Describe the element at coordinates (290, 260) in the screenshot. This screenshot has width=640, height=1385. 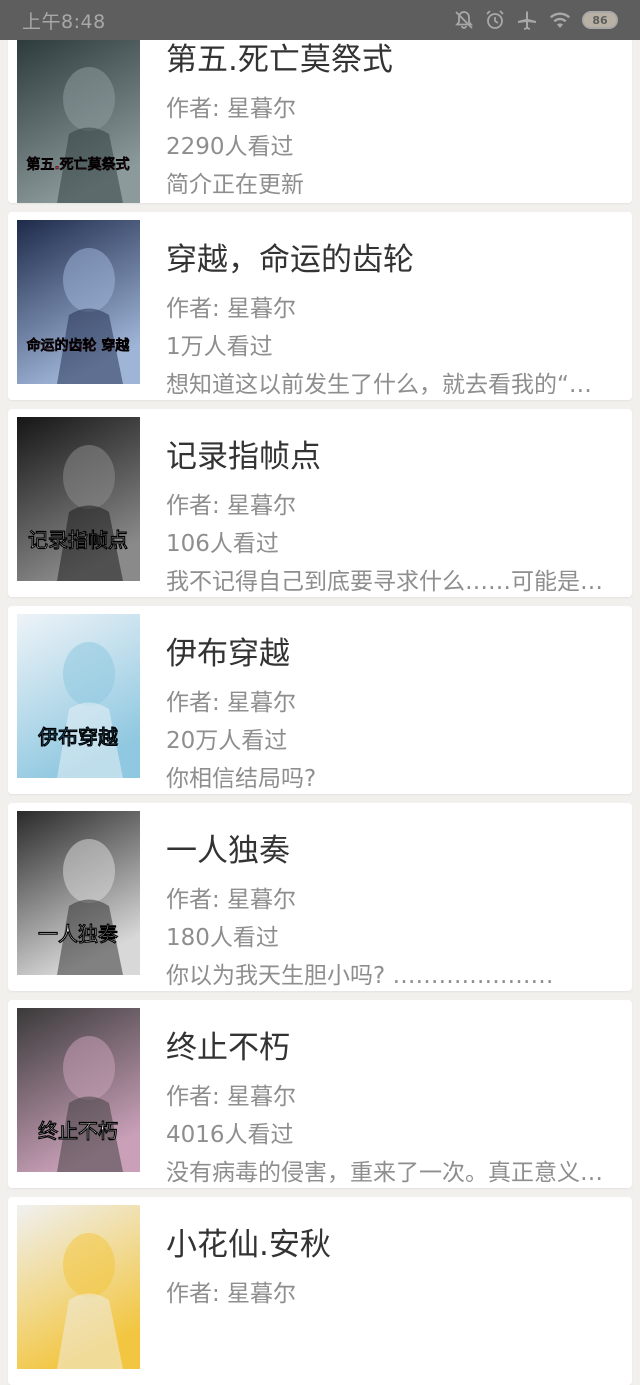
I see `book-title: 穿越，命运的齿轮` at that location.